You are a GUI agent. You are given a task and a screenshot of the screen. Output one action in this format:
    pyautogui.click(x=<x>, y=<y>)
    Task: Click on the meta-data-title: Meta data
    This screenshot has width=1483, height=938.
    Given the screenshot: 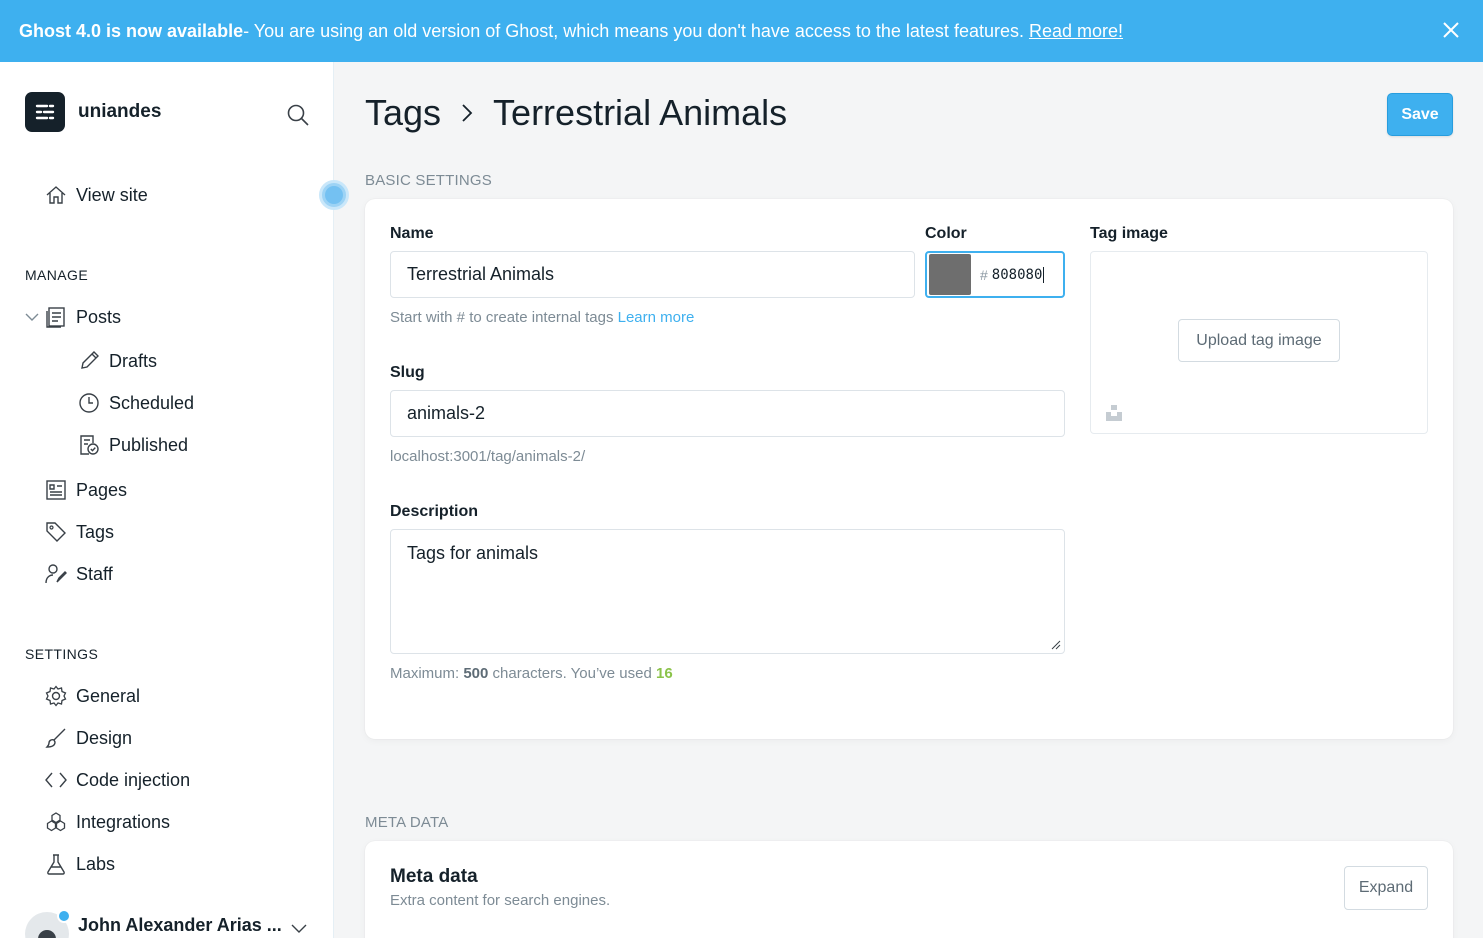 What is the action you would take?
    pyautogui.click(x=434, y=876)
    